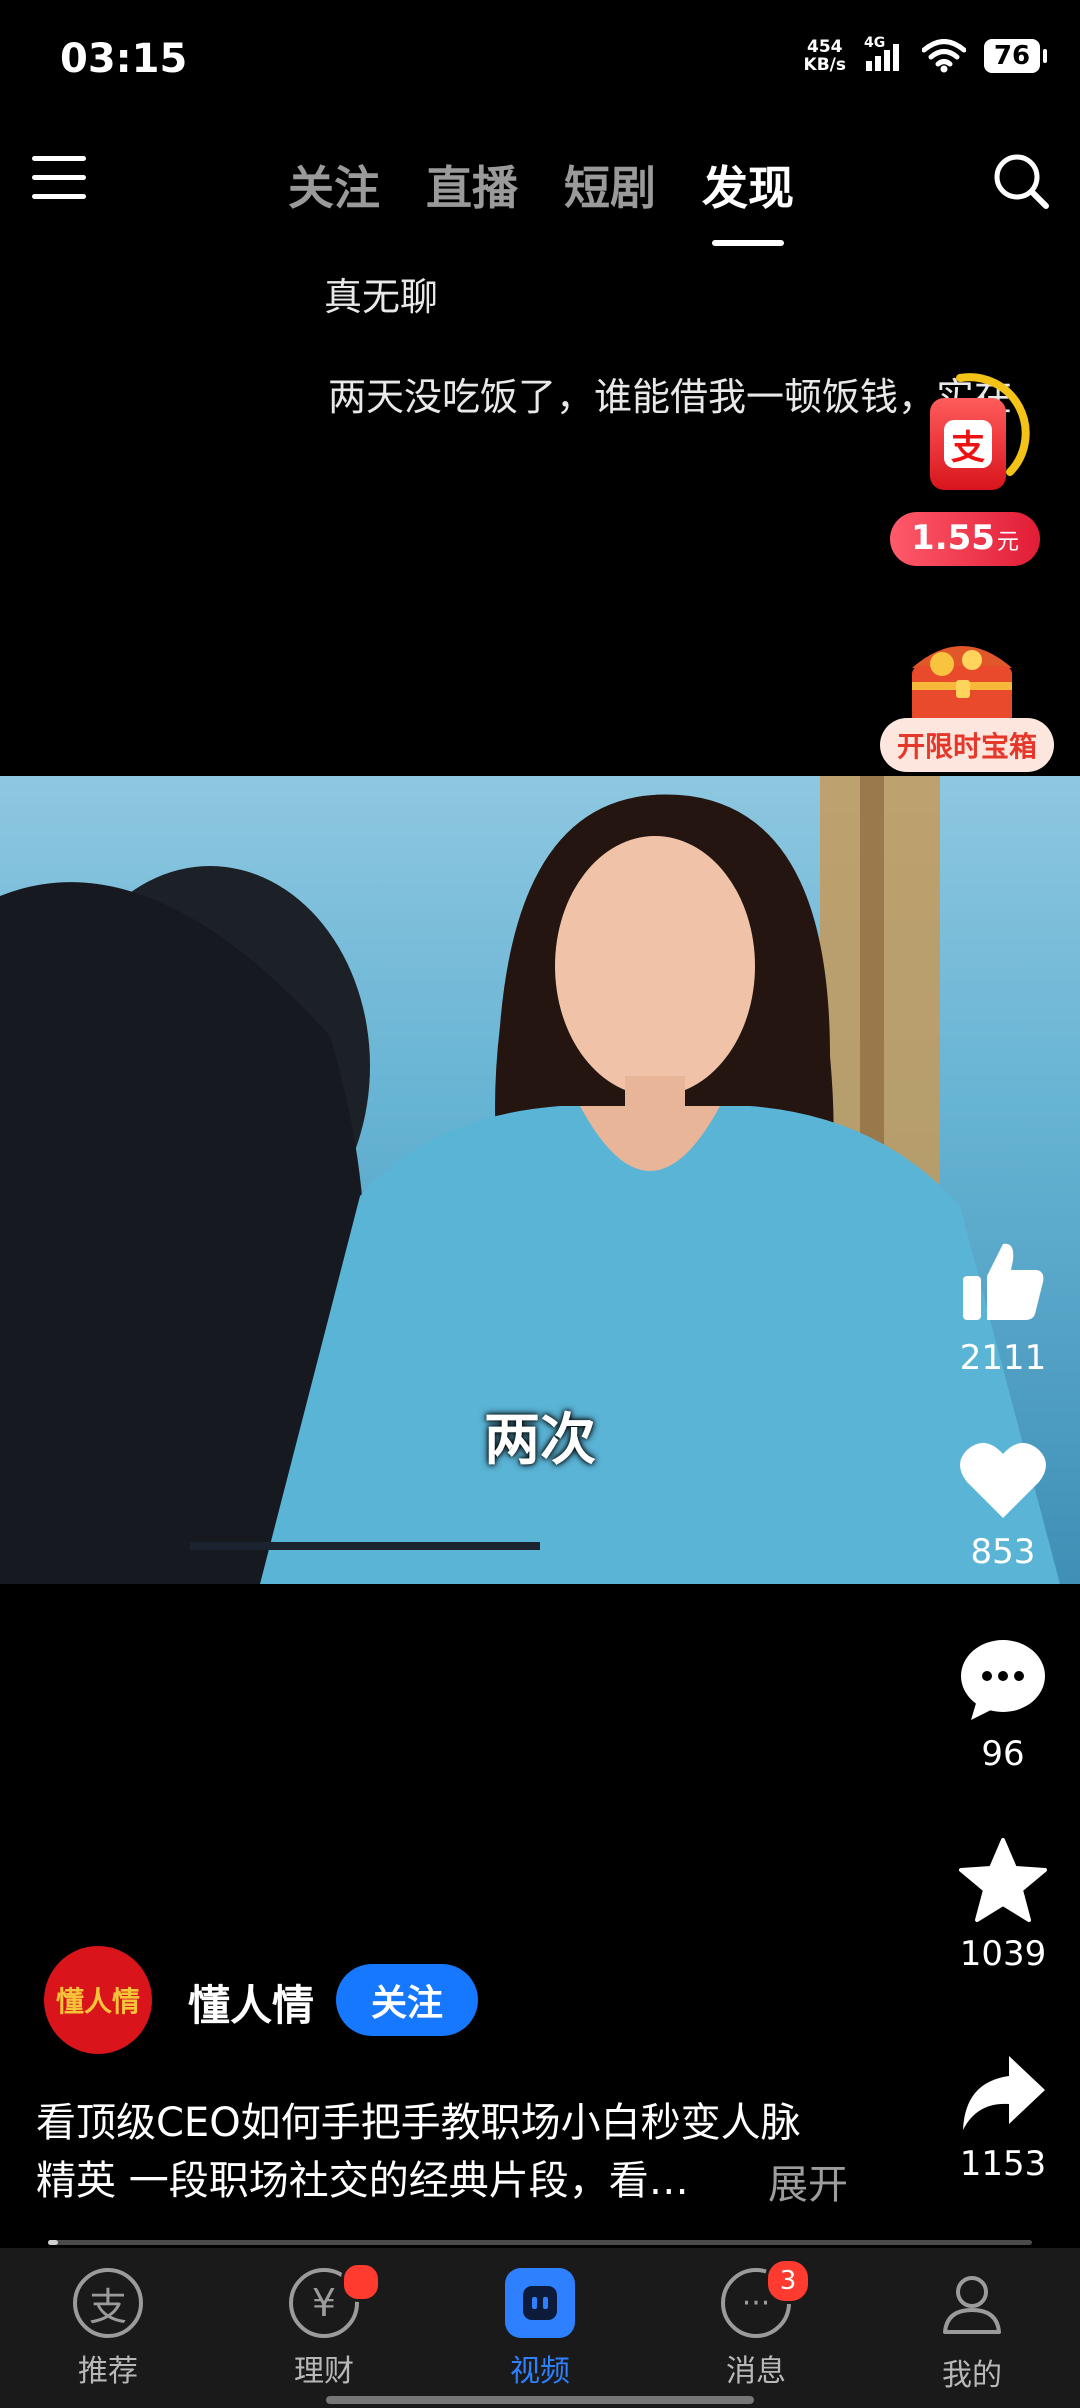  I want to click on battery-icon: 76, so click(1015, 56).